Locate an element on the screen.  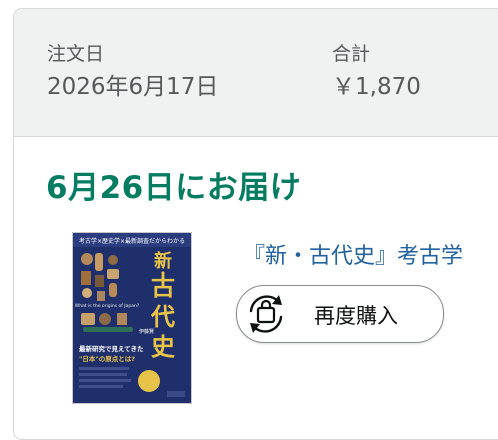
cover-title-char-4: 史 is located at coordinates (163, 346).